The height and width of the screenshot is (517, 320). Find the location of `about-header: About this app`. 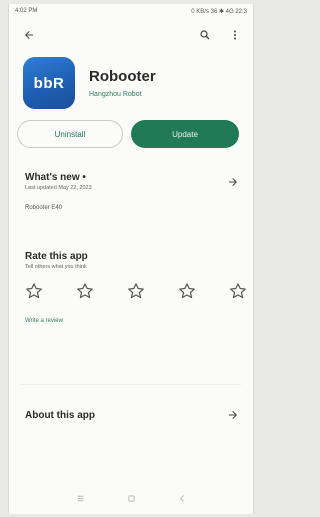

about-header: About this app is located at coordinates (131, 415).